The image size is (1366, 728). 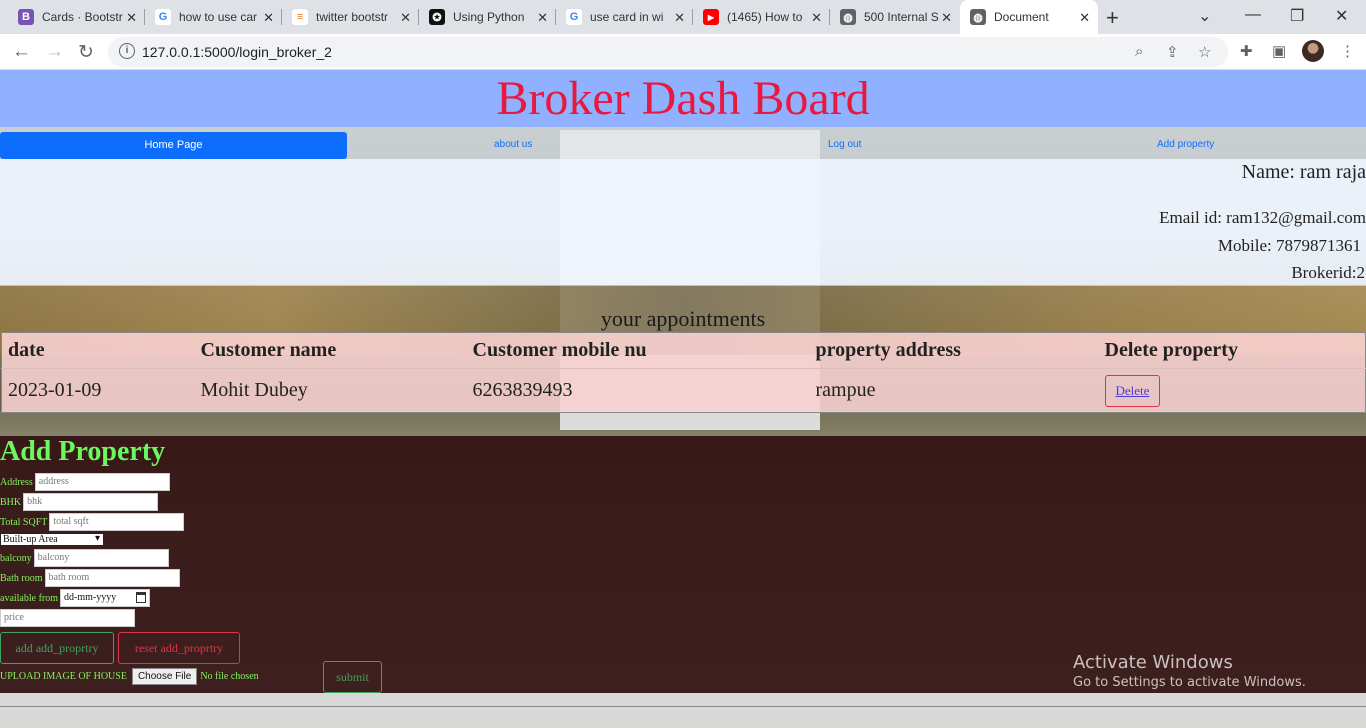 What do you see at coordinates (21, 578) in the screenshot?
I see `bathroom-label: Bath room` at bounding box center [21, 578].